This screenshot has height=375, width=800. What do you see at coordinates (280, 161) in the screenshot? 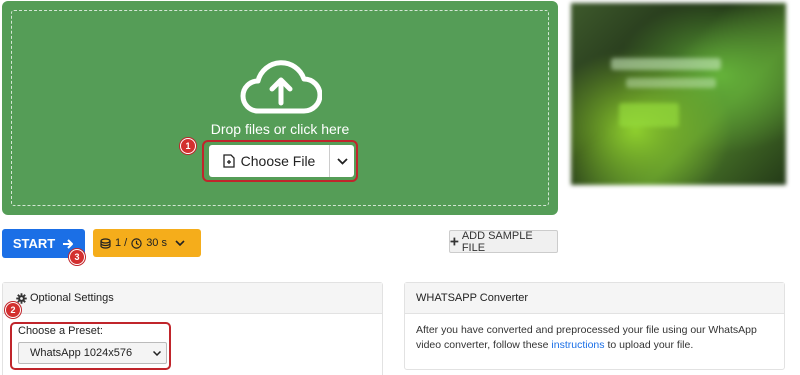
I see `choose-file-highlight` at bounding box center [280, 161].